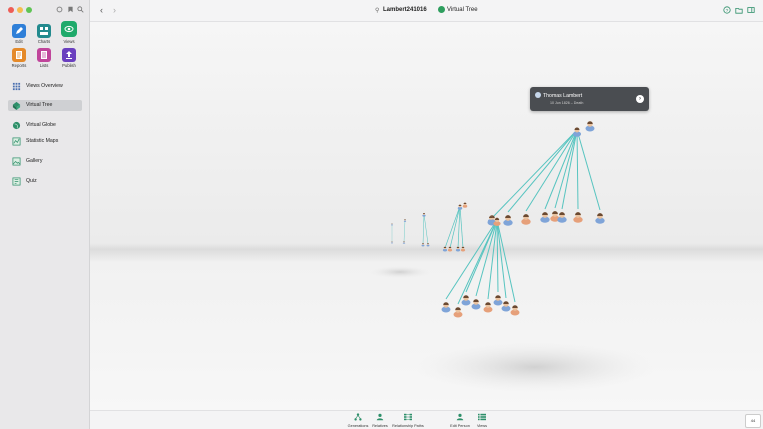 This screenshot has height=429, width=763. Describe the element at coordinates (640, 99) in the screenshot. I see `popup-open-arrow-icon: ›` at that location.